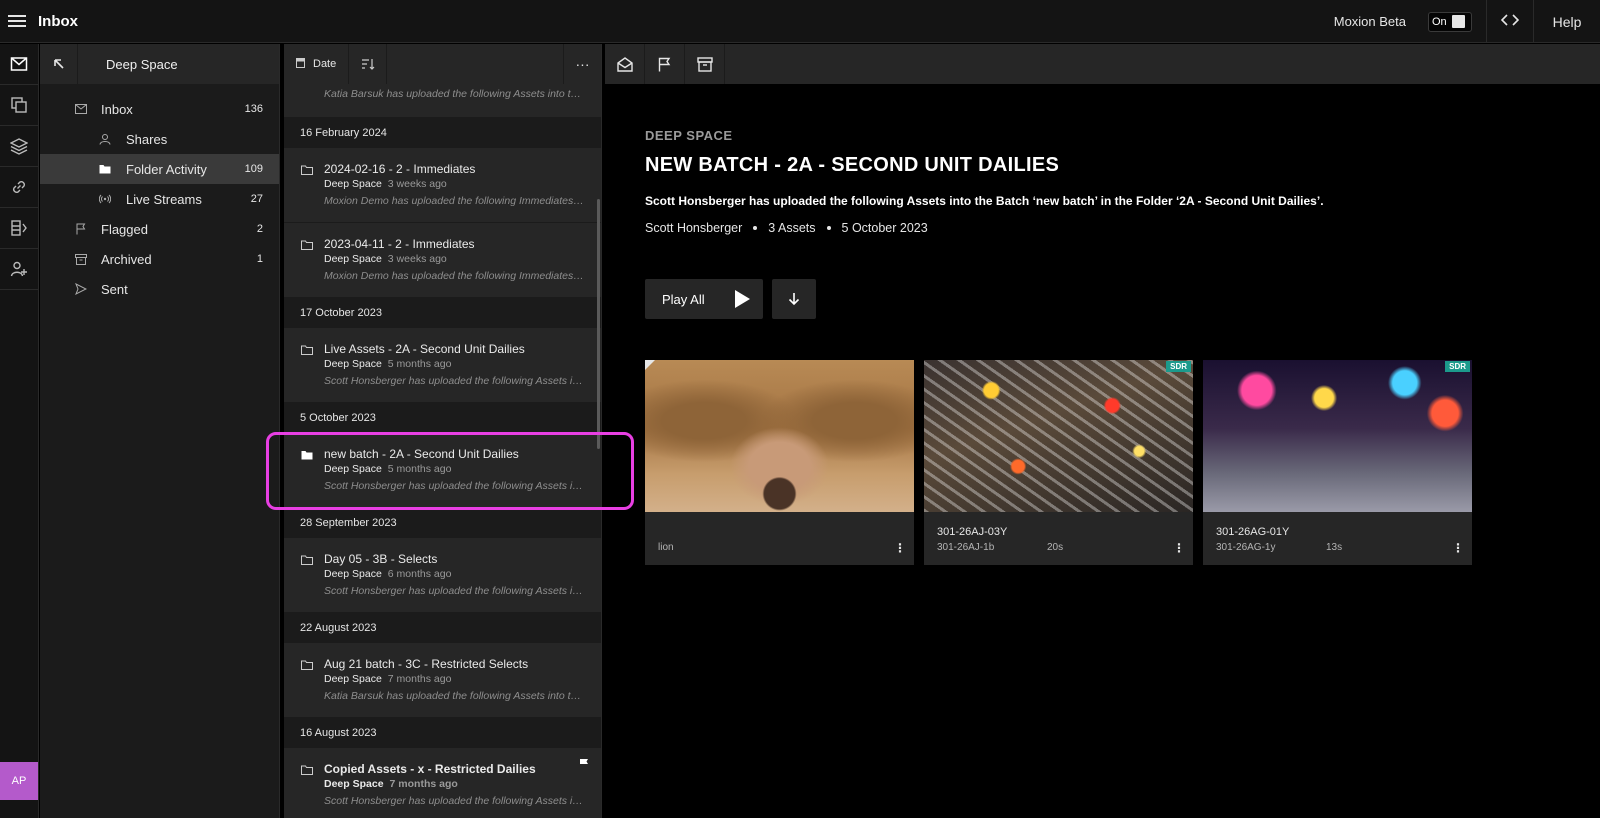 The image size is (1600, 818). What do you see at coordinates (253, 109) in the screenshot?
I see `tree-item-count: 136` at bounding box center [253, 109].